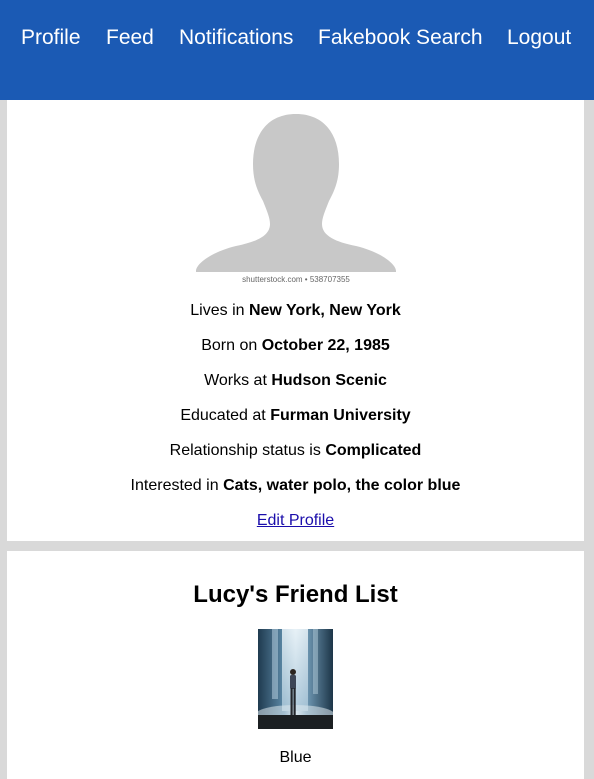  What do you see at coordinates (295, 758) in the screenshot?
I see `friend-name: Blue` at bounding box center [295, 758].